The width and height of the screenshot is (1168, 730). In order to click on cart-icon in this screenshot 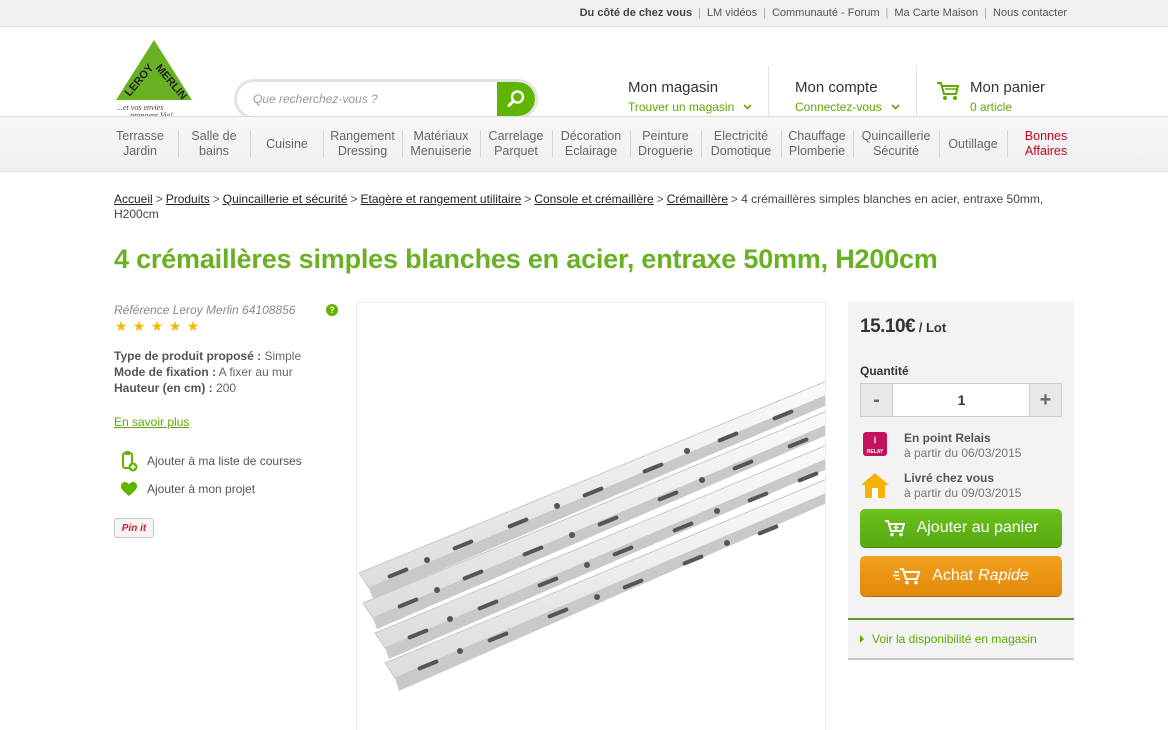, I will do `click(948, 91)`.